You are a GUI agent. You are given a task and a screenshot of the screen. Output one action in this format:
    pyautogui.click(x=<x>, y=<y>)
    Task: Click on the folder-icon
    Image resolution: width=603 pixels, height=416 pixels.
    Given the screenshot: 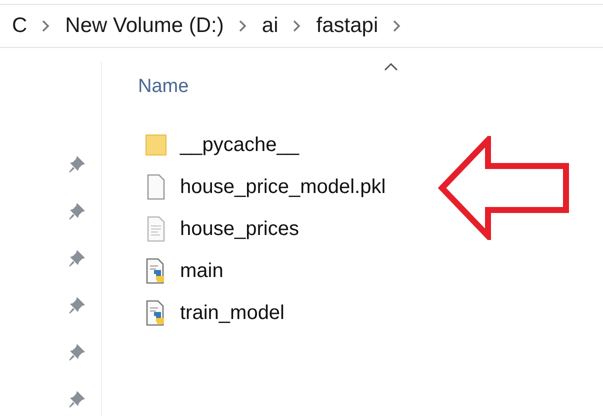 What is the action you would take?
    pyautogui.click(x=156, y=145)
    